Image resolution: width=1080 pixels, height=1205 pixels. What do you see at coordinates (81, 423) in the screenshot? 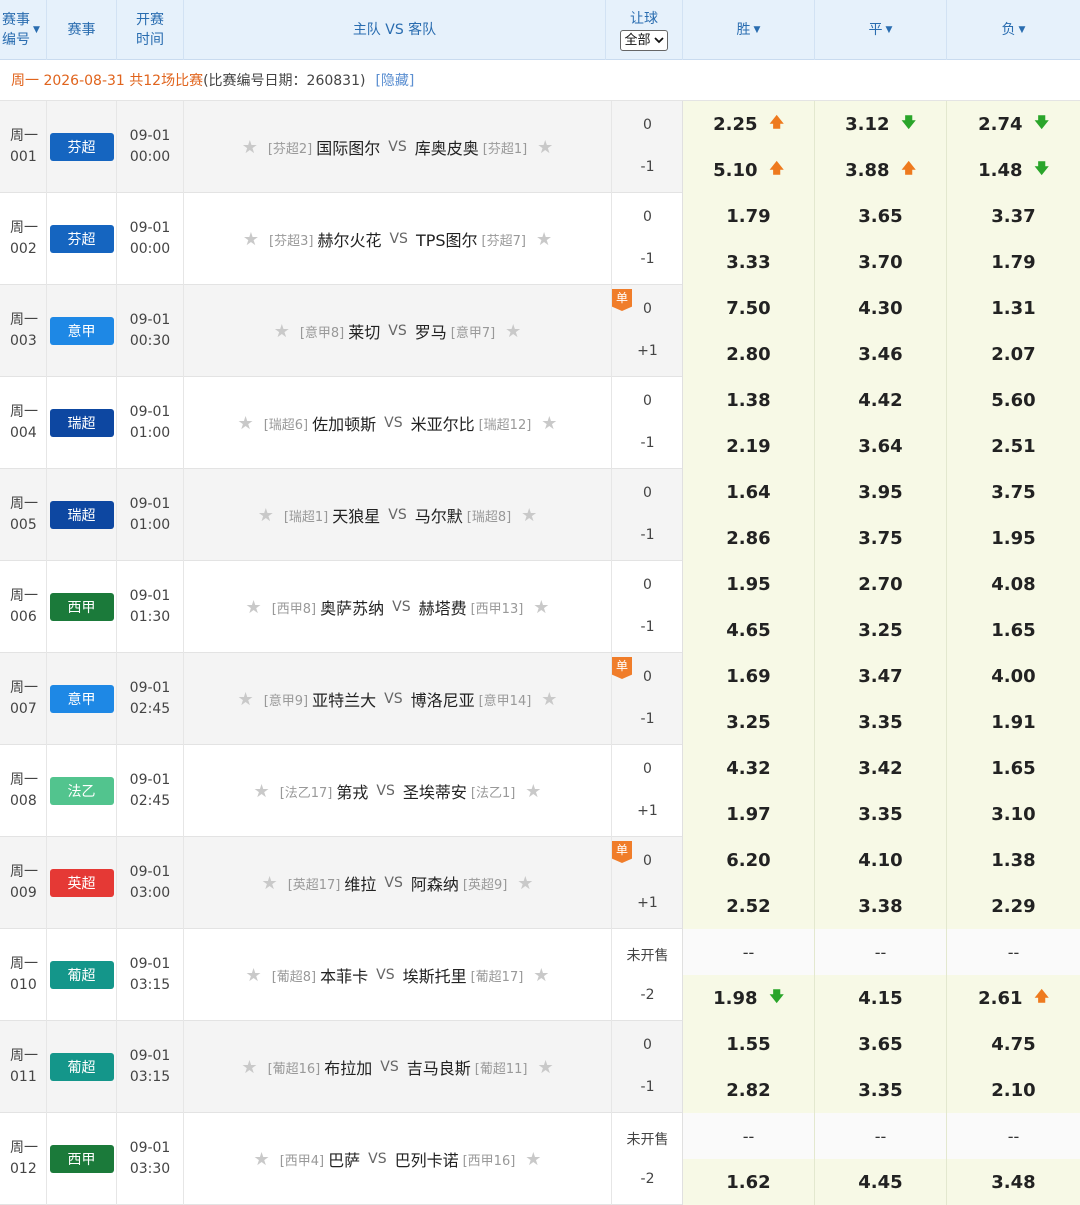
I see `league-badge: 瑞超` at bounding box center [81, 423].